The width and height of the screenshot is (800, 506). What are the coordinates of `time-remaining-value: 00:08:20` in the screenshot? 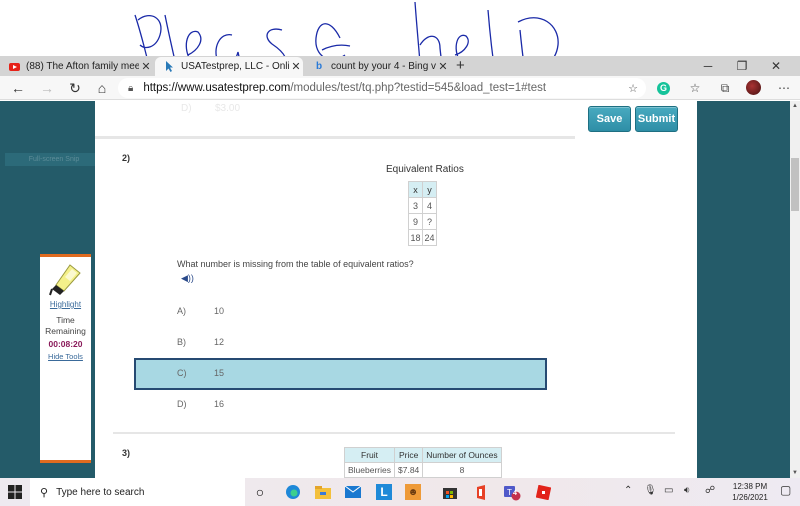 It's located at (65, 344).